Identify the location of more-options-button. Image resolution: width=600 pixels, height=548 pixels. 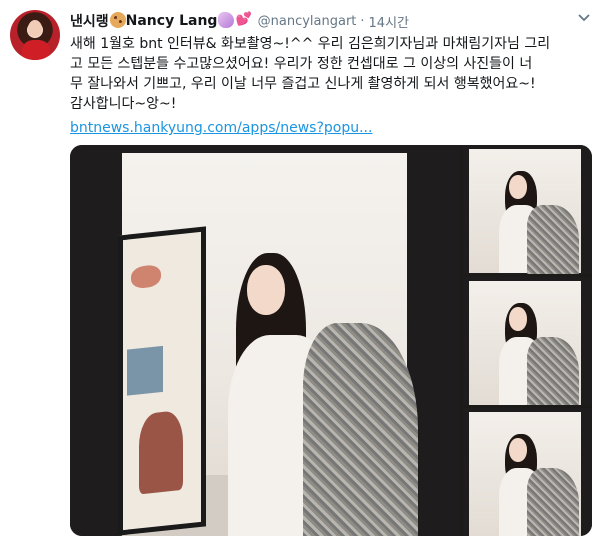
(584, 19).